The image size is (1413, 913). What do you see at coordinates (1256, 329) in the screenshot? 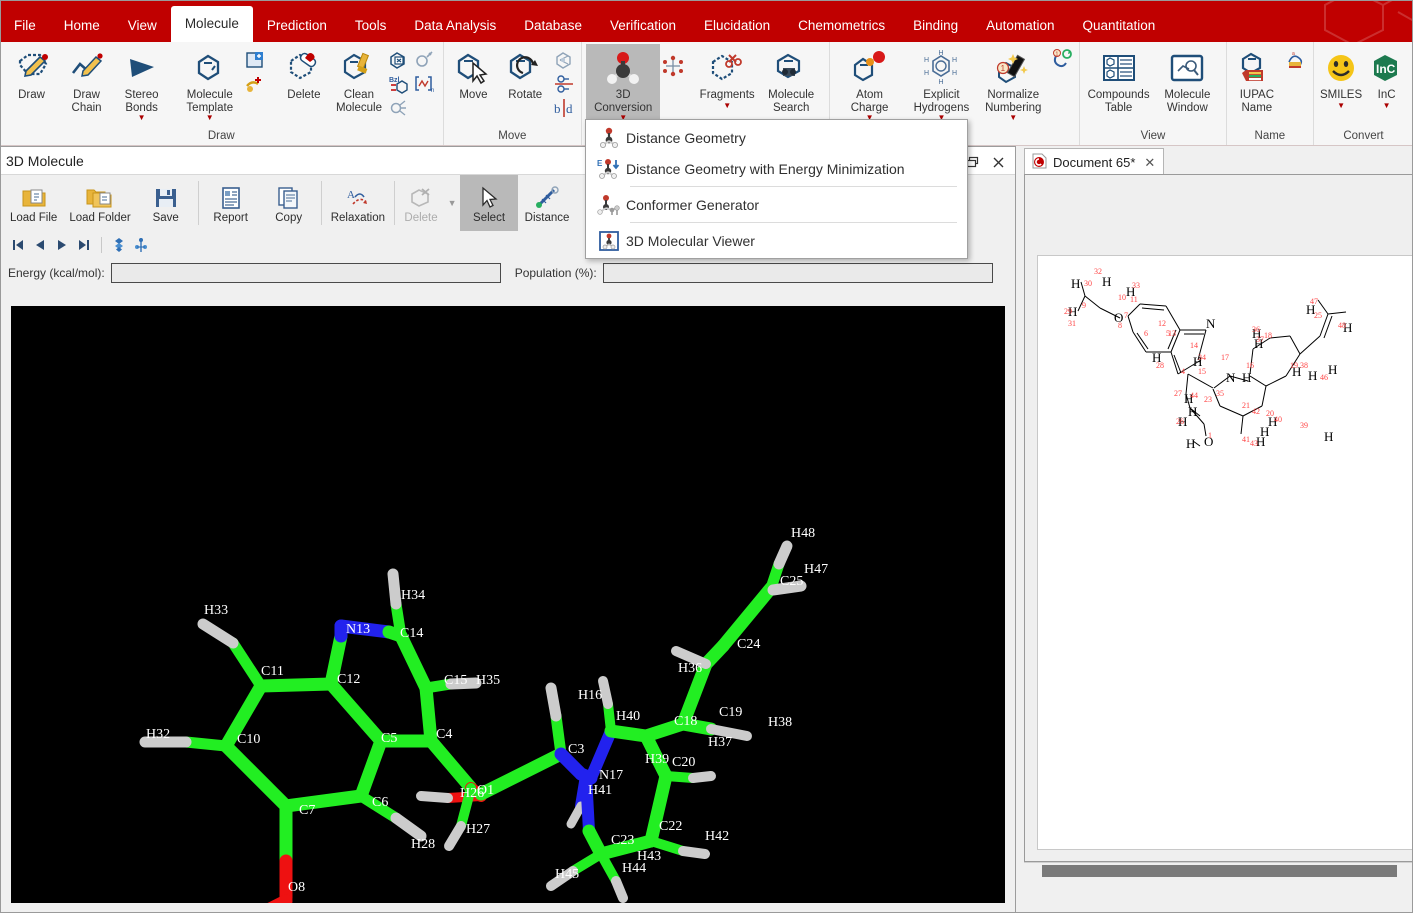
I see `svg-text: 36` at bounding box center [1256, 329].